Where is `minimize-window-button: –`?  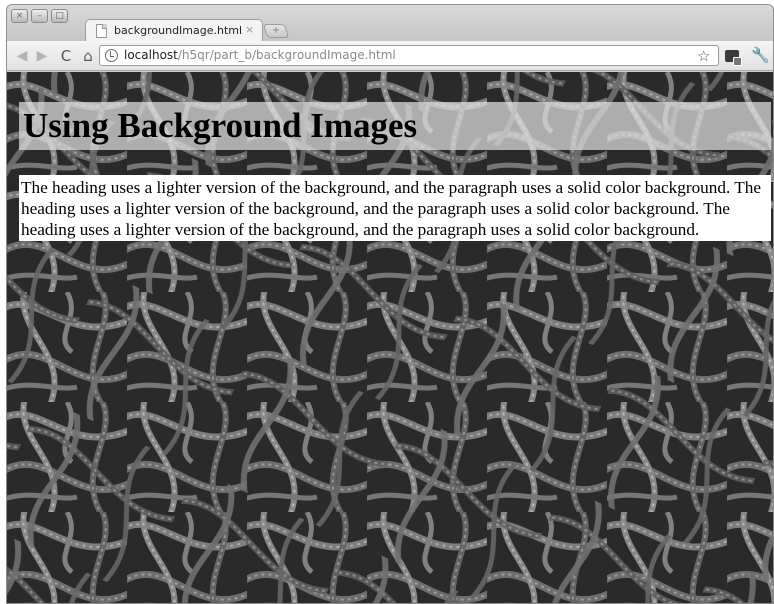 minimize-window-button: – is located at coordinates (39, 16).